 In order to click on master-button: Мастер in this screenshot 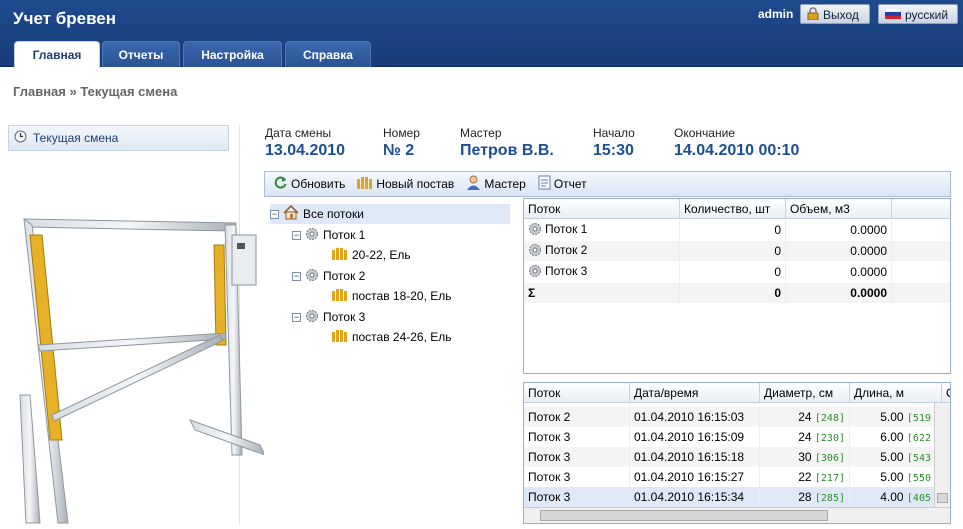, I will do `click(496, 184)`.